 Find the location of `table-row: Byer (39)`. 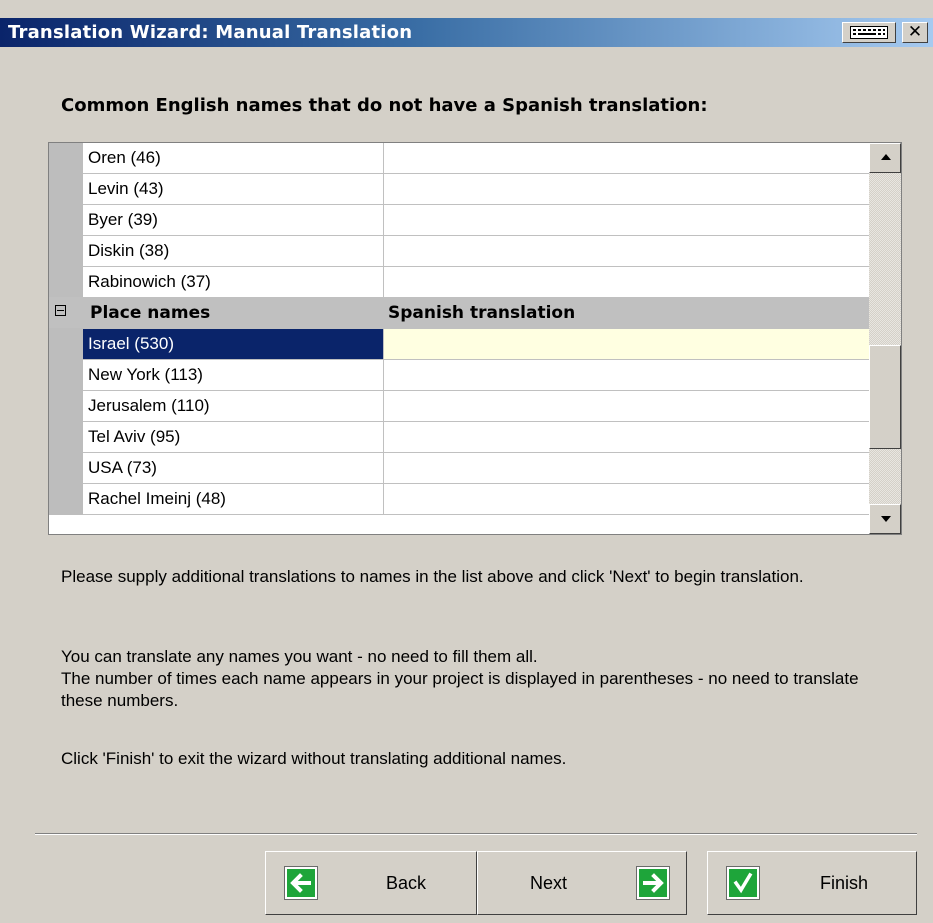

table-row: Byer (39) is located at coordinates (459, 220).